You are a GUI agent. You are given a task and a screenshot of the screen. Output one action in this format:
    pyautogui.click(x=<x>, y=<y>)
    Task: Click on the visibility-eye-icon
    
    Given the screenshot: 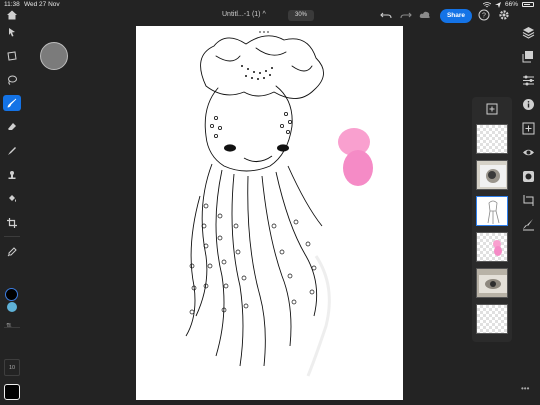 What is the action you would take?
    pyautogui.click(x=528, y=152)
    